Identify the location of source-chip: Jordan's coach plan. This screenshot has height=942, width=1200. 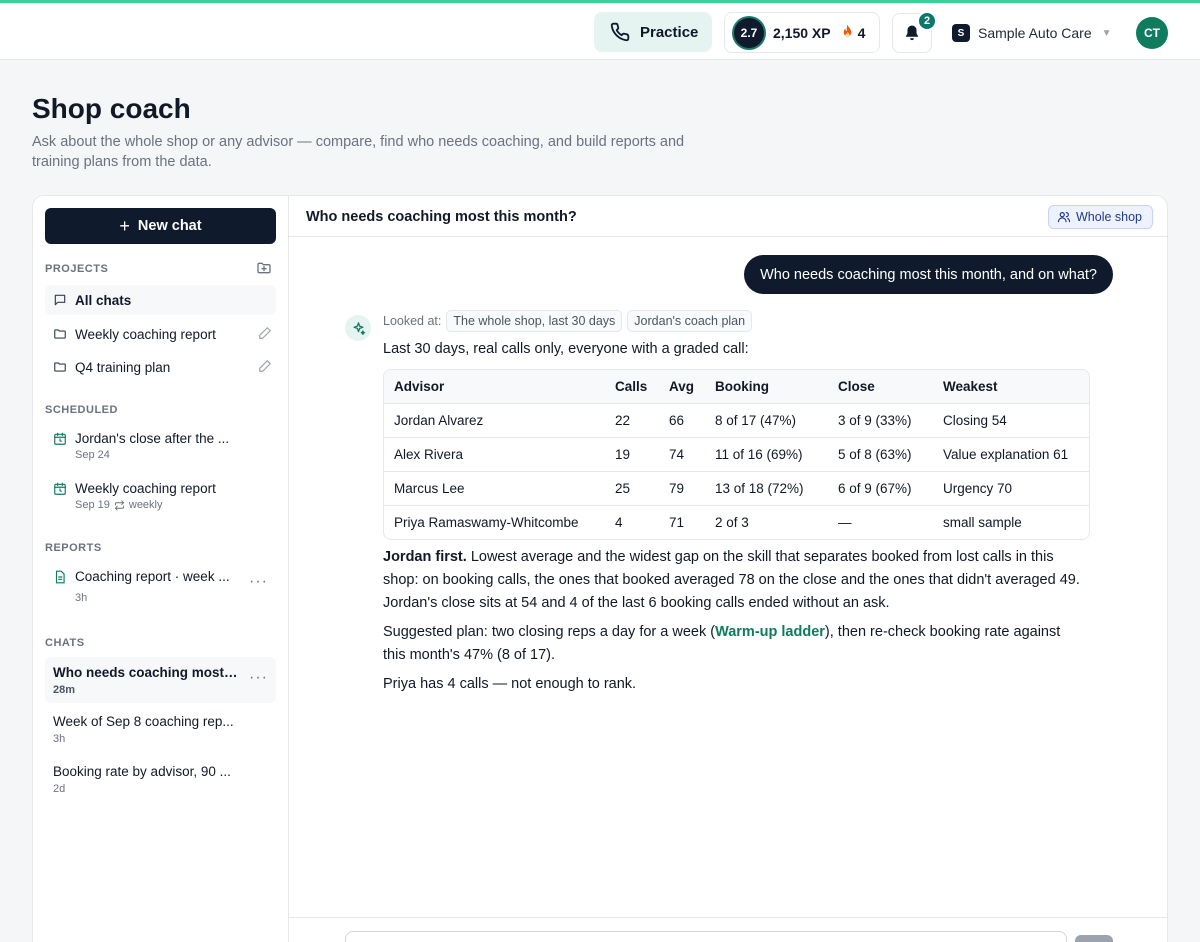
(690, 321).